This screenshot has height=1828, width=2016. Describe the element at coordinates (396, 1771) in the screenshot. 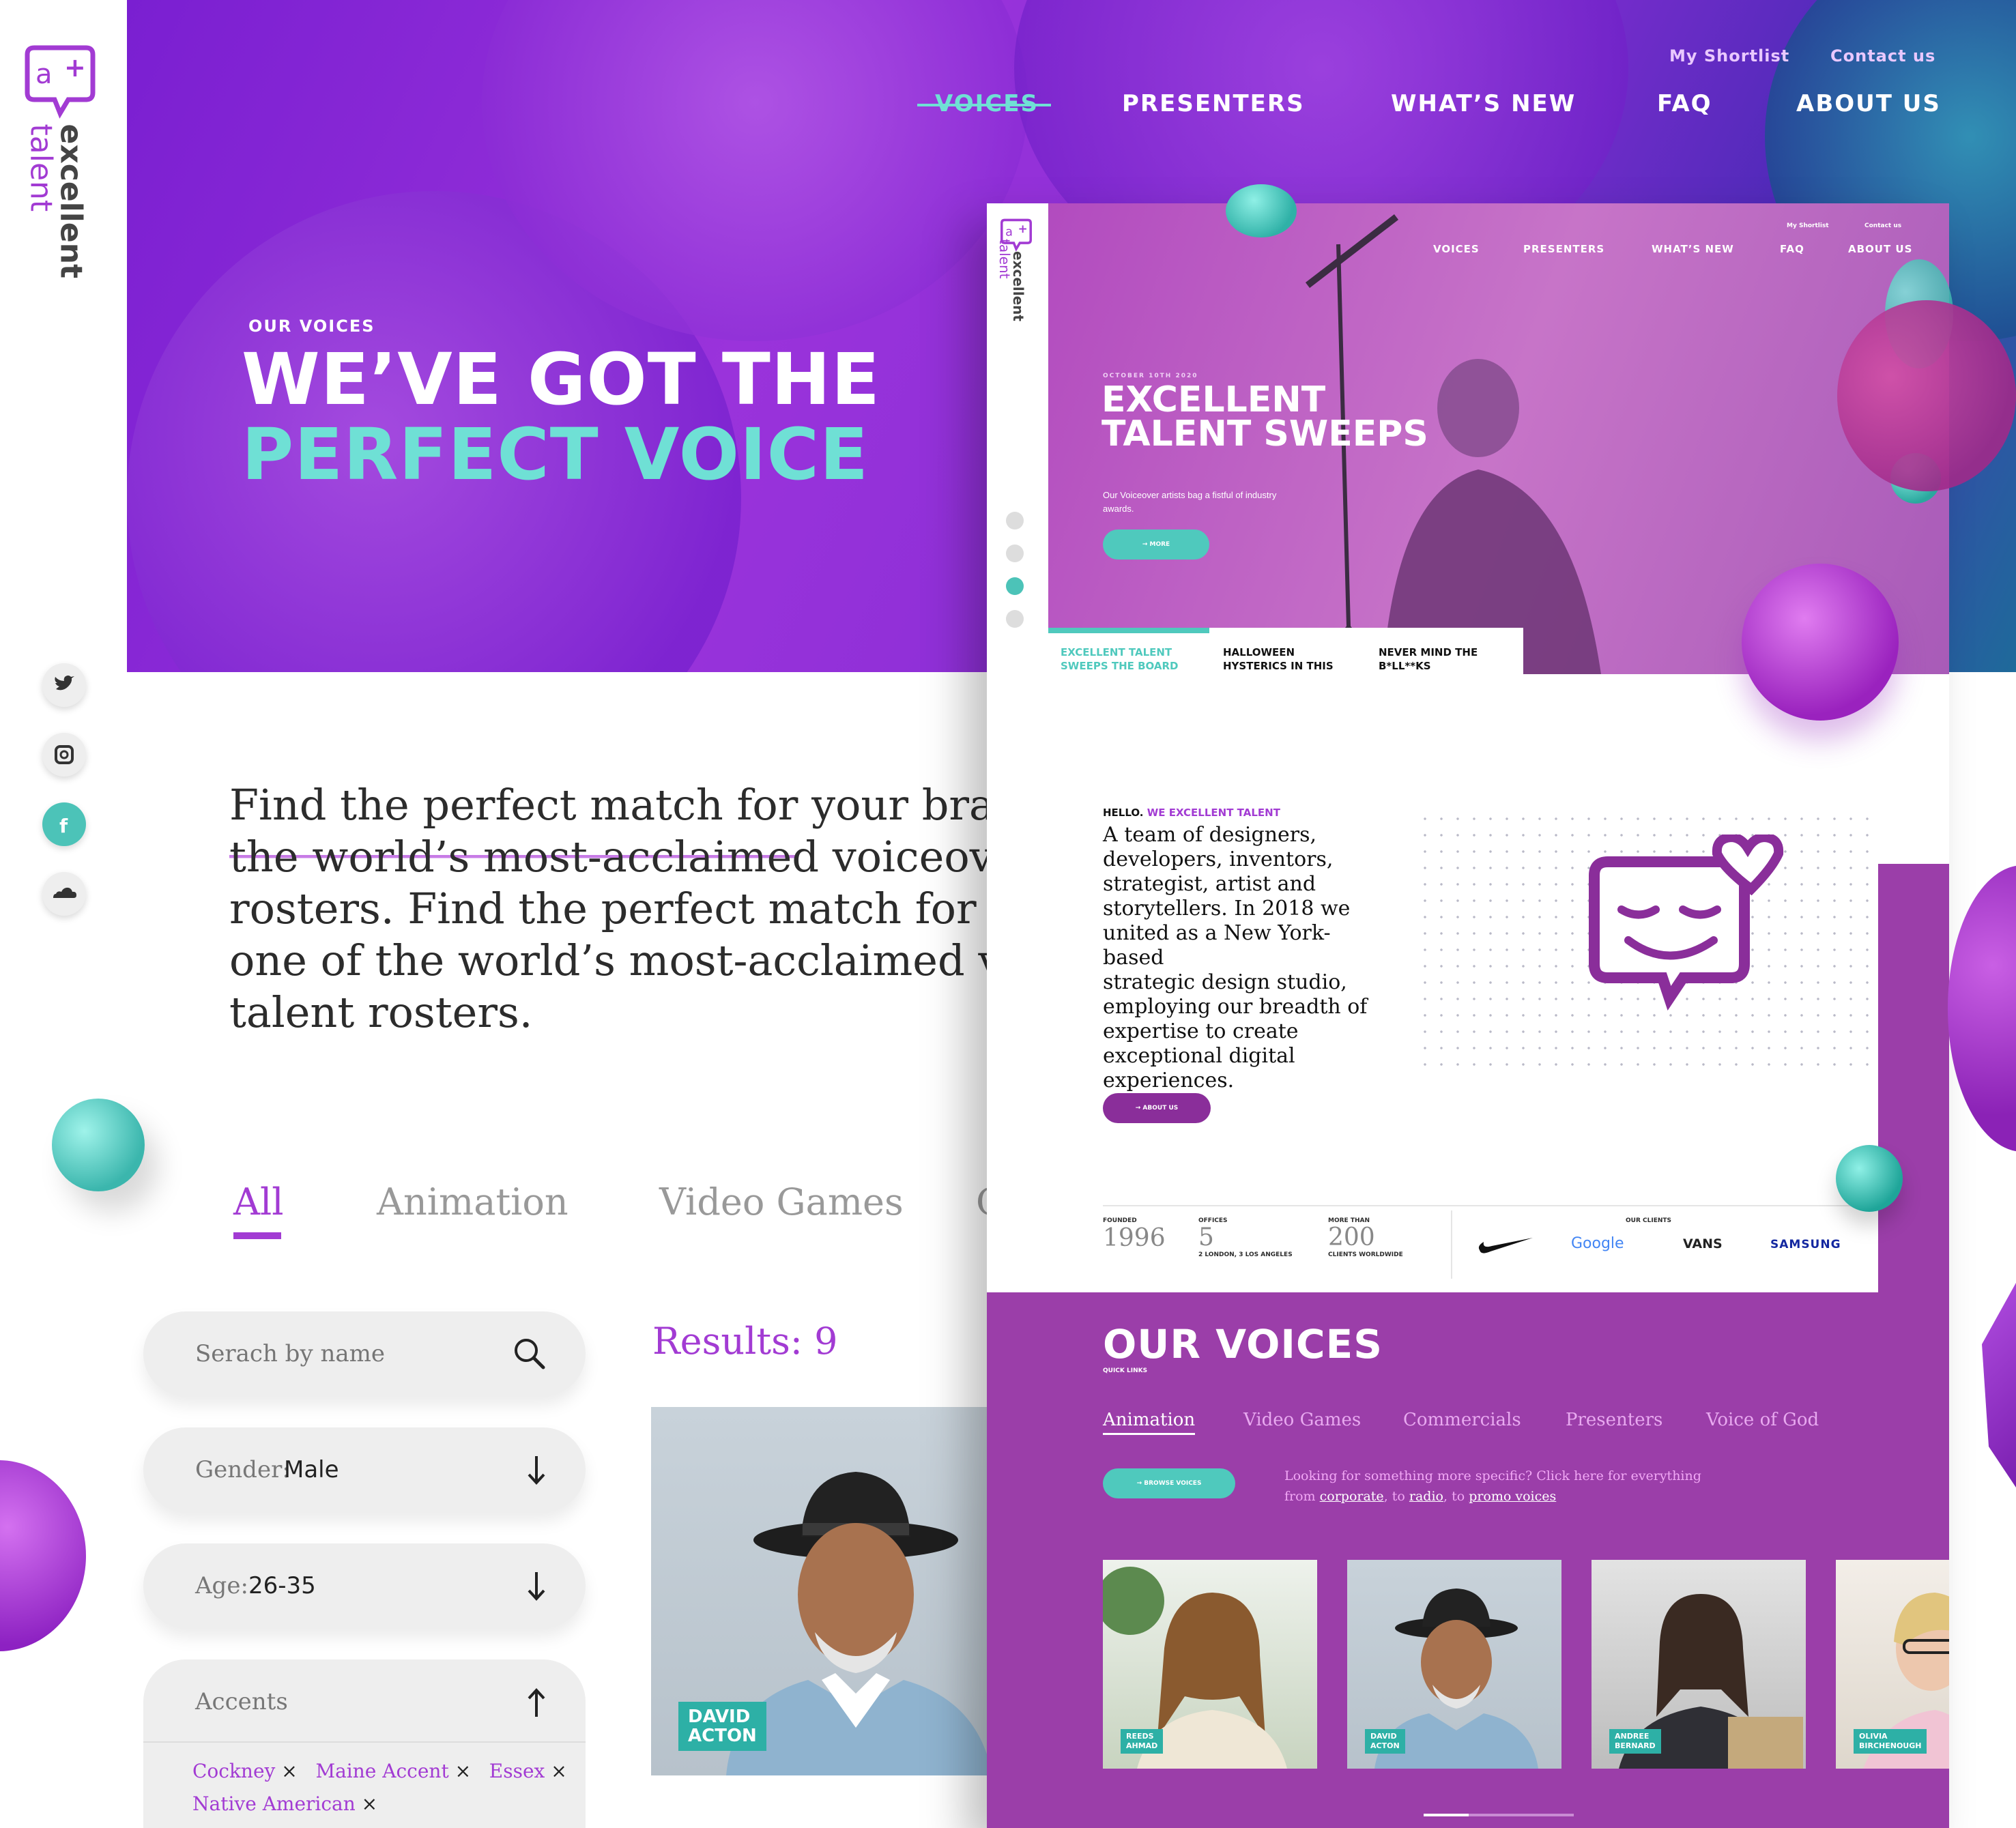

I see `accent-chip: Maine Accent ×` at that location.